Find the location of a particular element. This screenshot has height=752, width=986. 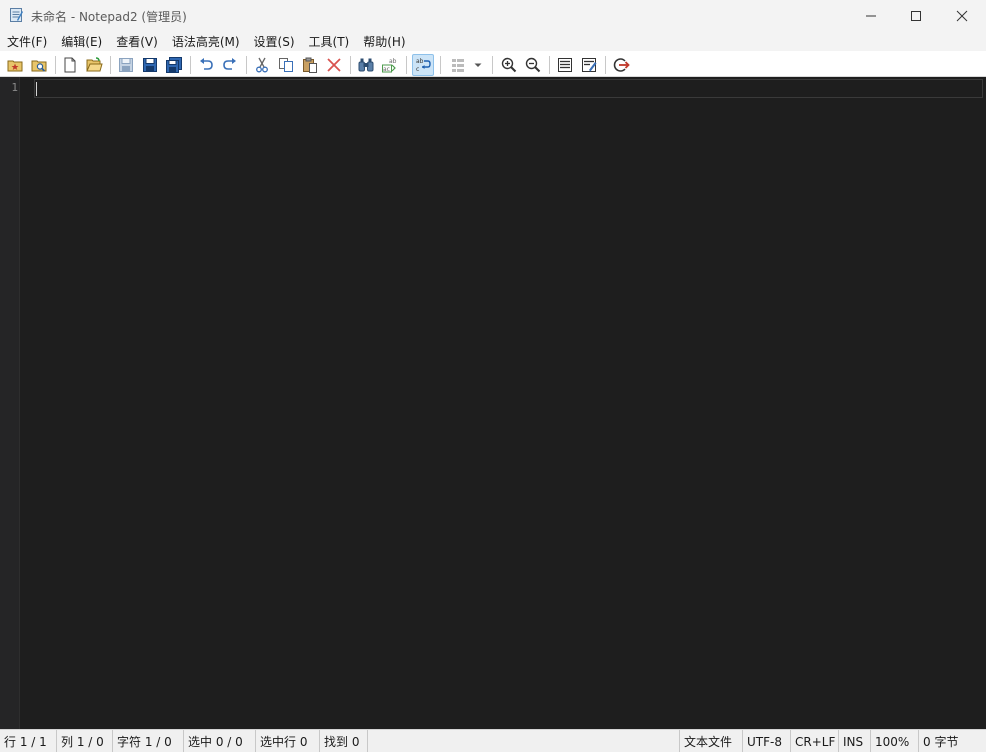

undo-icon is located at coordinates (206, 64).